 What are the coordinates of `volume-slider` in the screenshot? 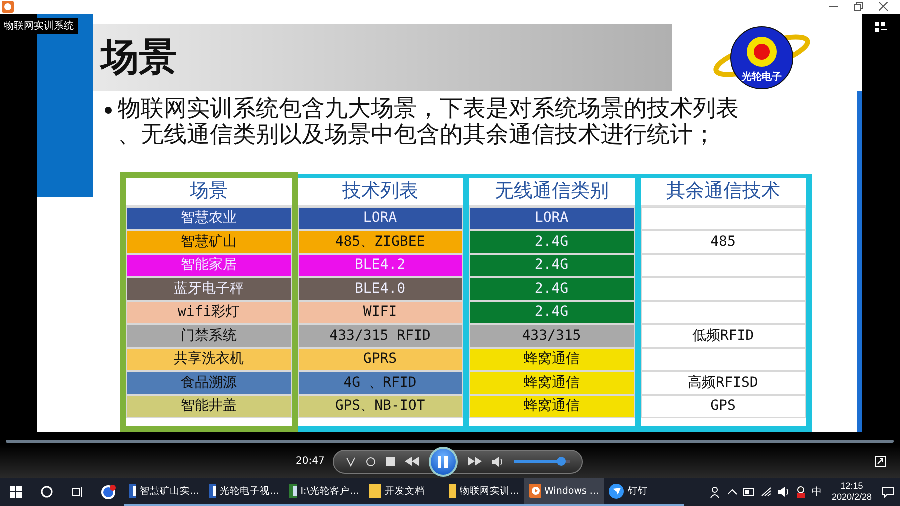 It's located at (542, 462).